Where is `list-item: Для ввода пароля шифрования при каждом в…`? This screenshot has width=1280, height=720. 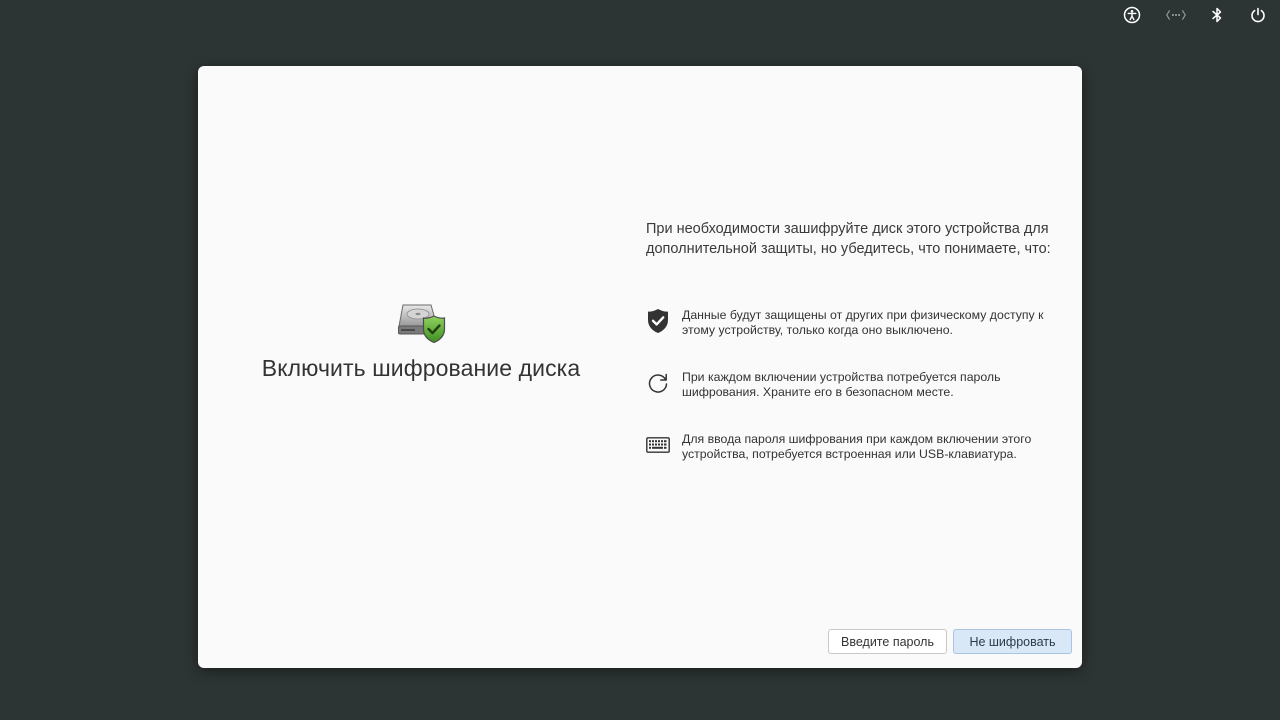
list-item: Для ввода пароля шифрования при каждом в… is located at coordinates (856, 450).